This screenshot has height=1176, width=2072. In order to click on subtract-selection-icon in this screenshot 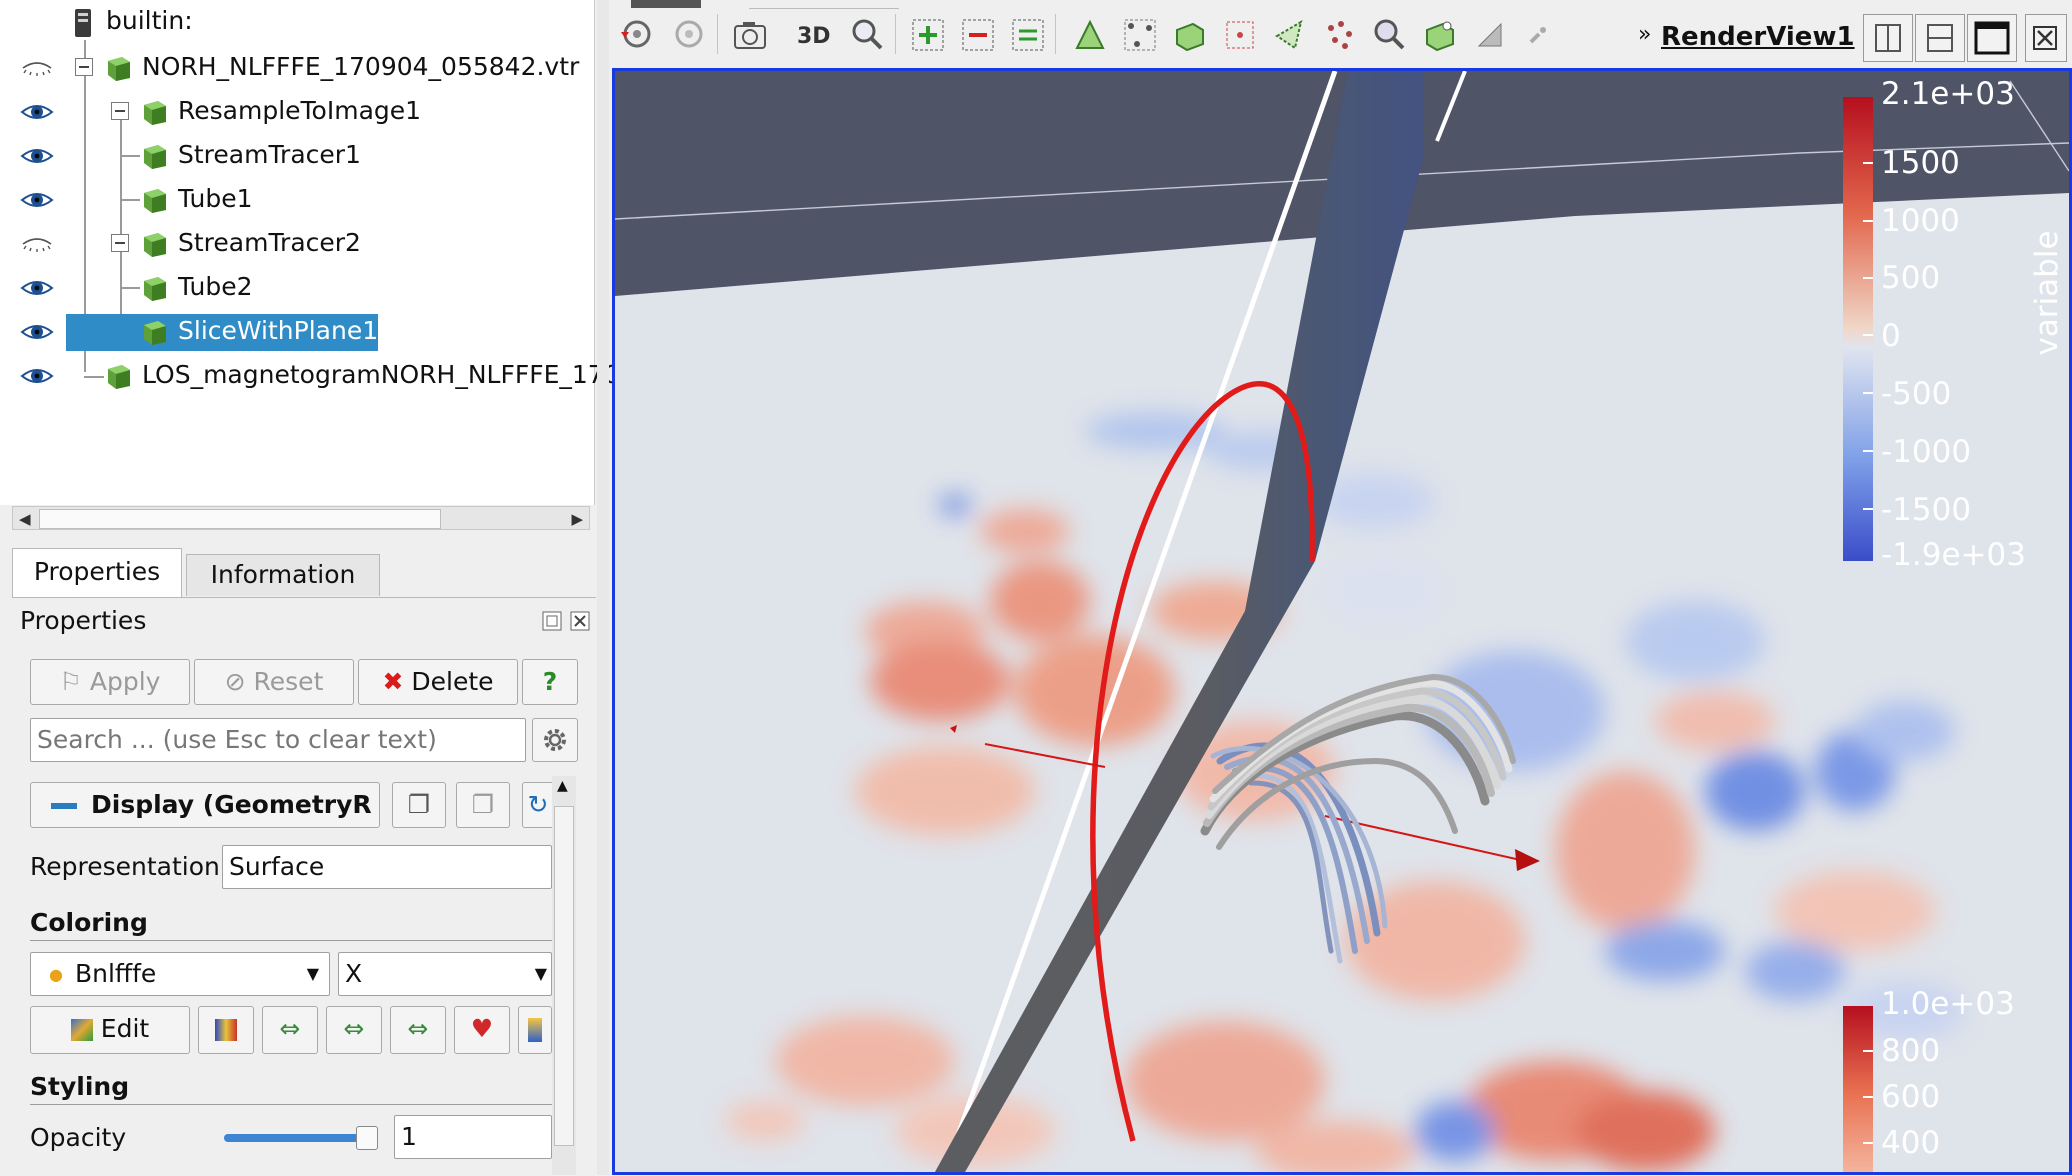, I will do `click(978, 35)`.